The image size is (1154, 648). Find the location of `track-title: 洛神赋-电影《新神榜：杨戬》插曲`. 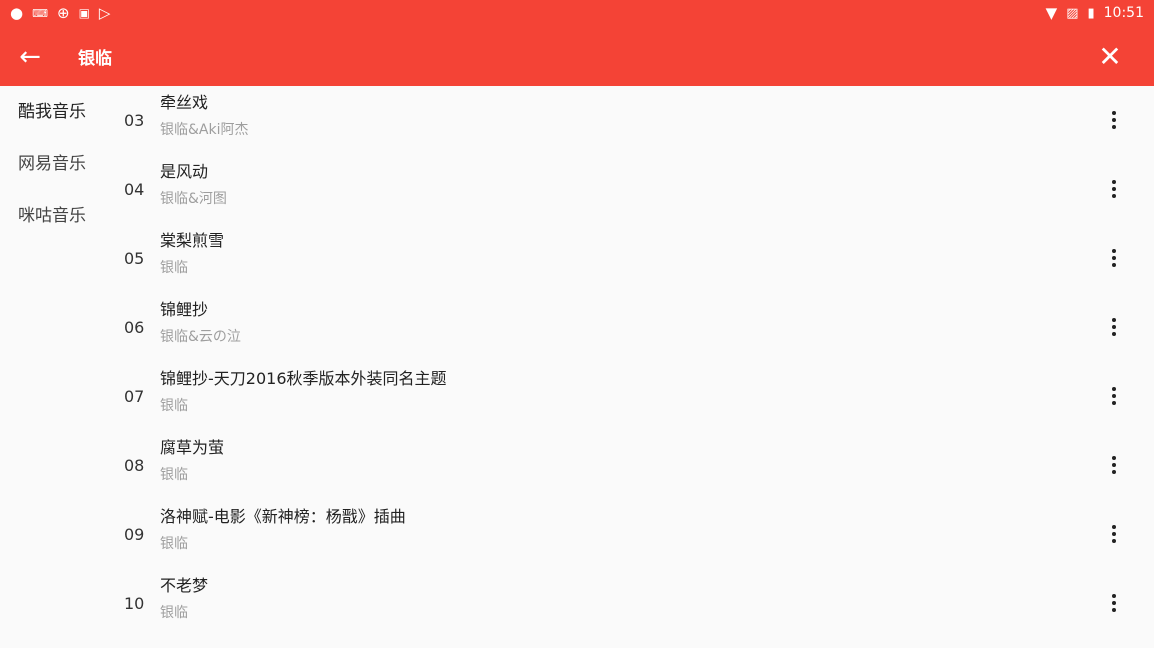

track-title: 洛神赋-电影《新神榜：杨戬》插曲 is located at coordinates (283, 516).